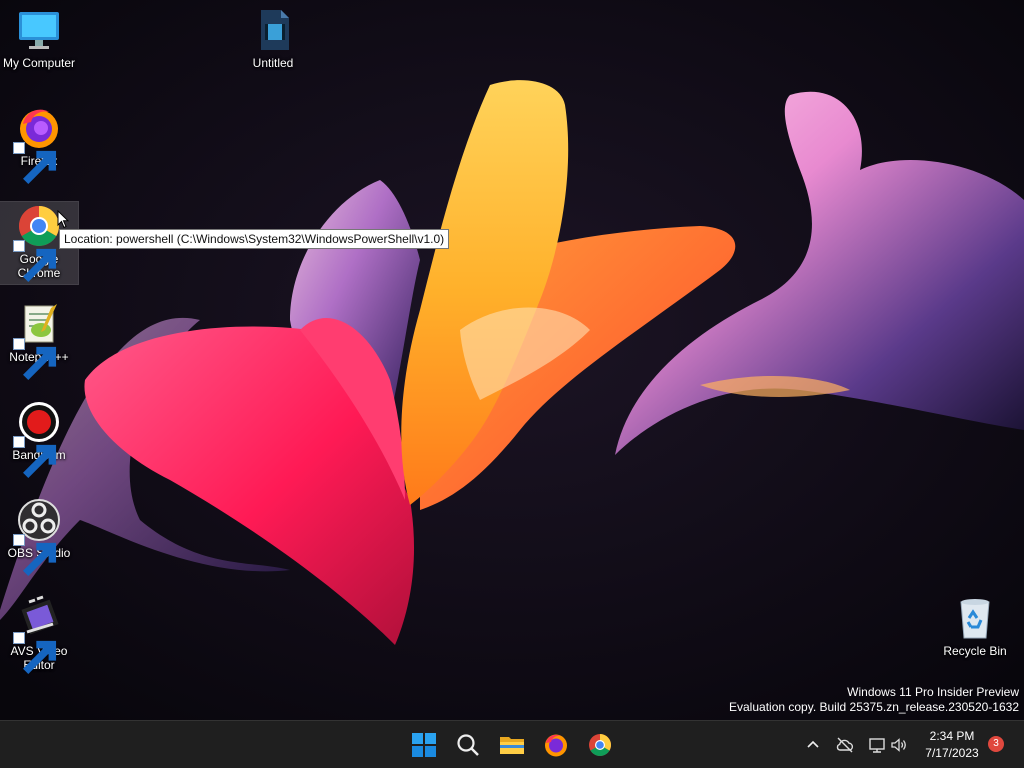 The height and width of the screenshot is (768, 1024). Describe the element at coordinates (39, 63) in the screenshot. I see `desktop-icon-label: My Computer` at that location.